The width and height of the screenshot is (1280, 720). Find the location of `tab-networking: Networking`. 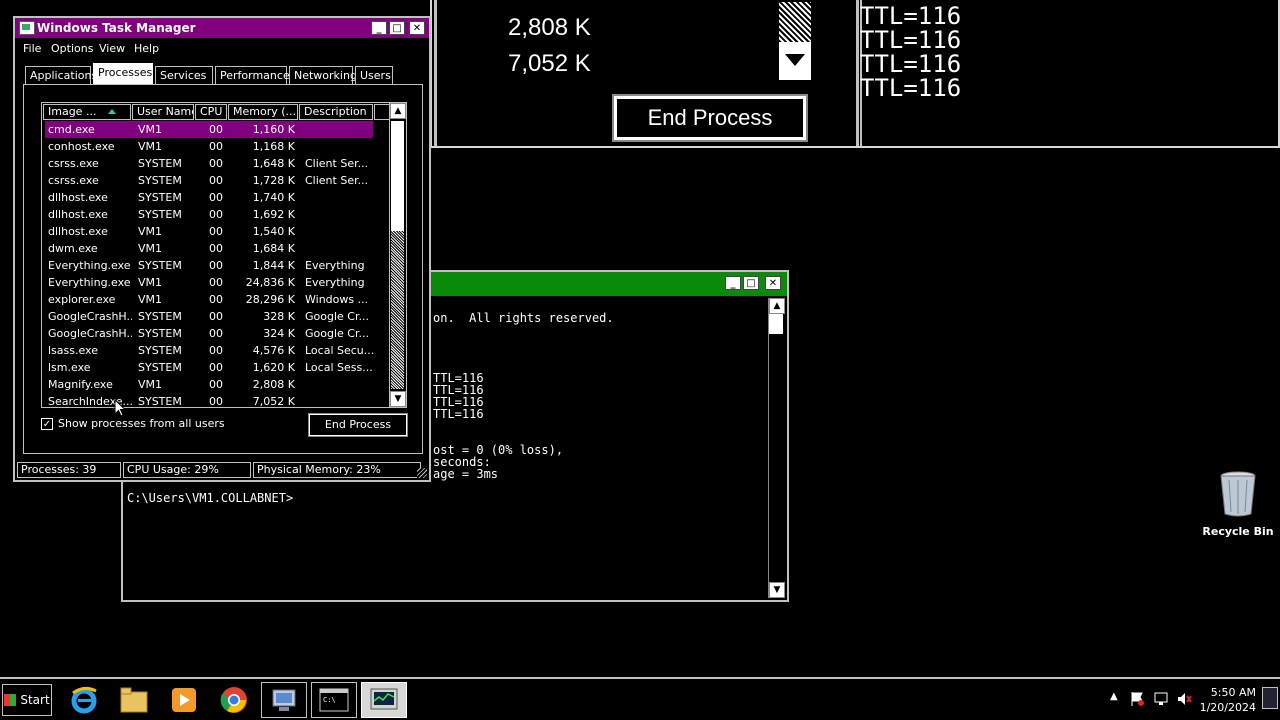

tab-networking: Networking is located at coordinates (323, 75).